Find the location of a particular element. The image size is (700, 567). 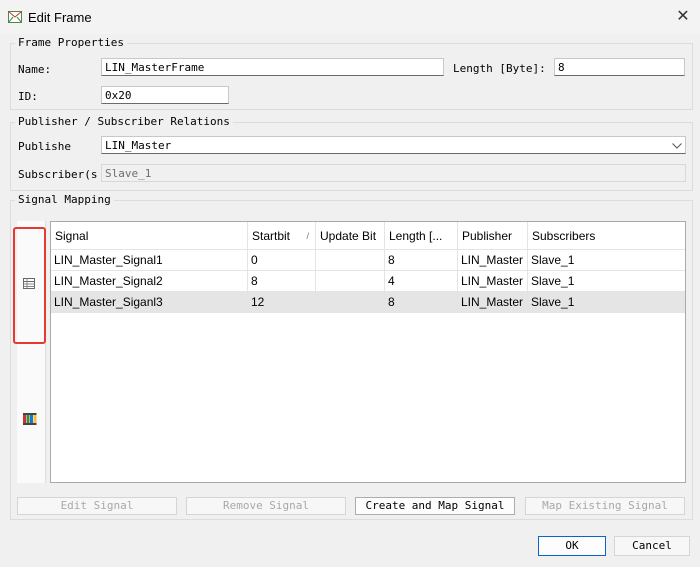

id-field: 0x20 is located at coordinates (165, 95).